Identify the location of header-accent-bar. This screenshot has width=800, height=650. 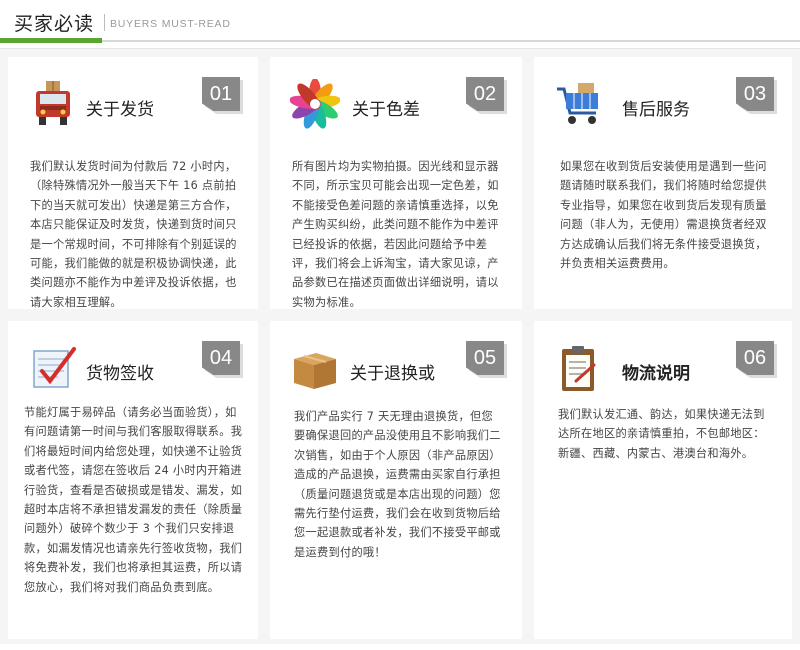
(51, 40).